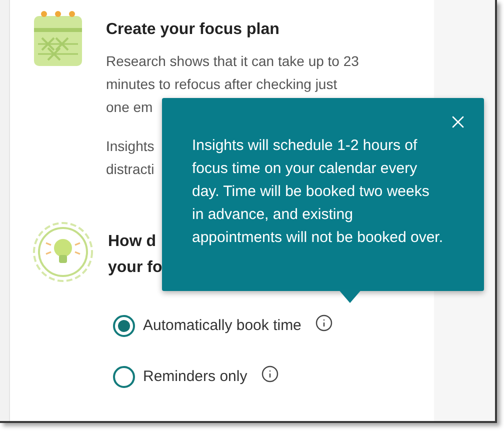 The height and width of the screenshot is (431, 504). I want to click on question-text: your fo, so click(135, 268).